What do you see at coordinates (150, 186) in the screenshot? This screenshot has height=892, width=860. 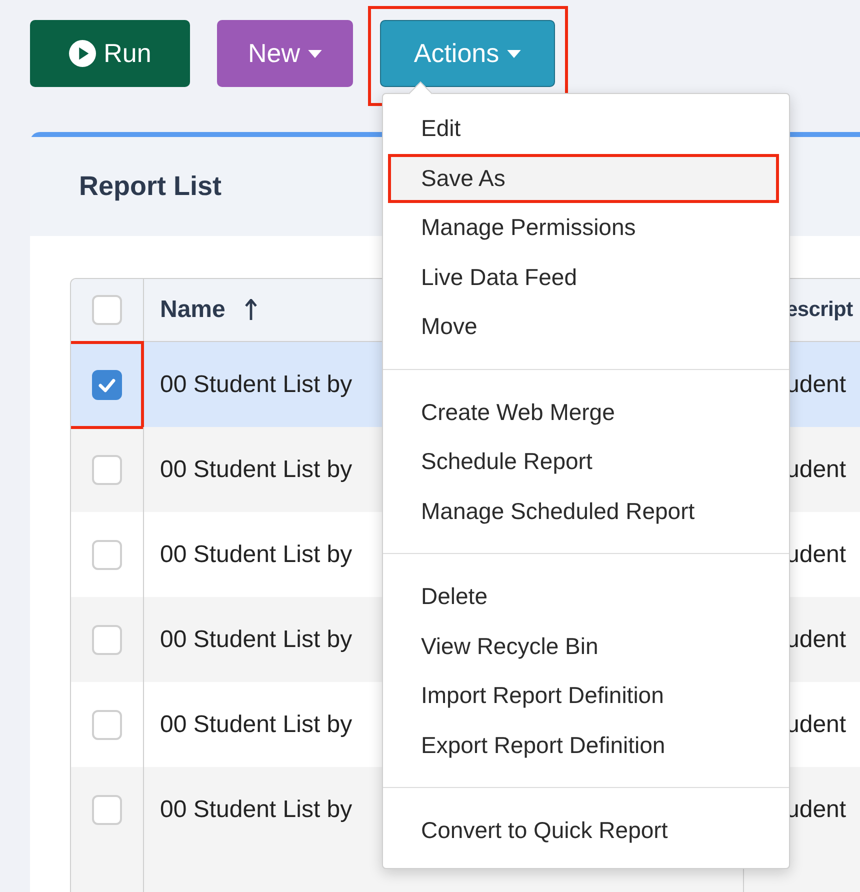 I see `panel-title: Report List` at bounding box center [150, 186].